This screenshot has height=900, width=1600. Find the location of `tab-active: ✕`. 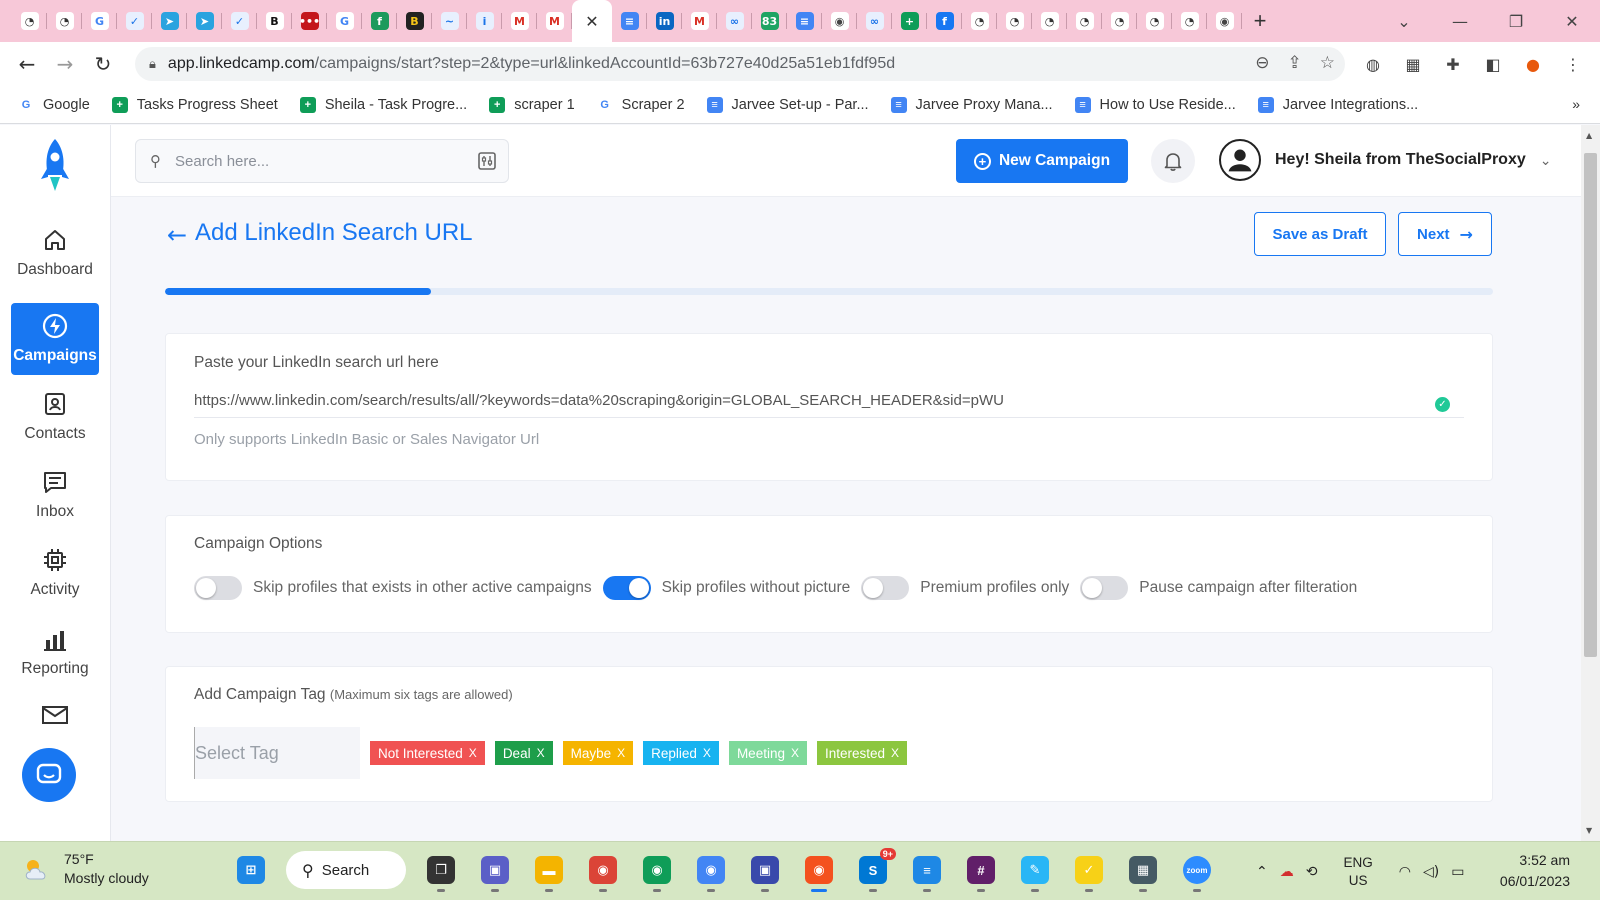

tab-active: ✕ is located at coordinates (592, 21).